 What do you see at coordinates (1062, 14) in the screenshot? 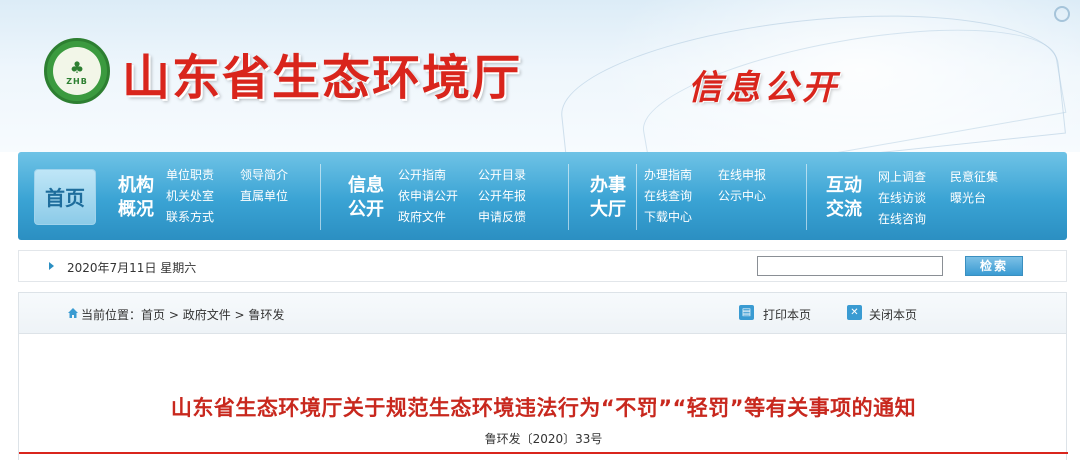
I see `banner-ring-decoration` at bounding box center [1062, 14].